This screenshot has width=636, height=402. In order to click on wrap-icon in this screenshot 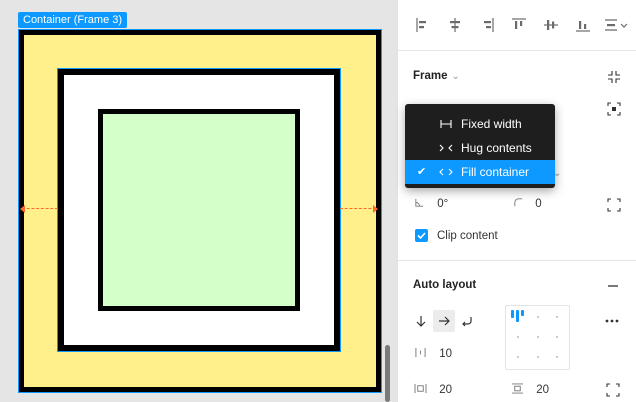, I will do `click(467, 322)`.